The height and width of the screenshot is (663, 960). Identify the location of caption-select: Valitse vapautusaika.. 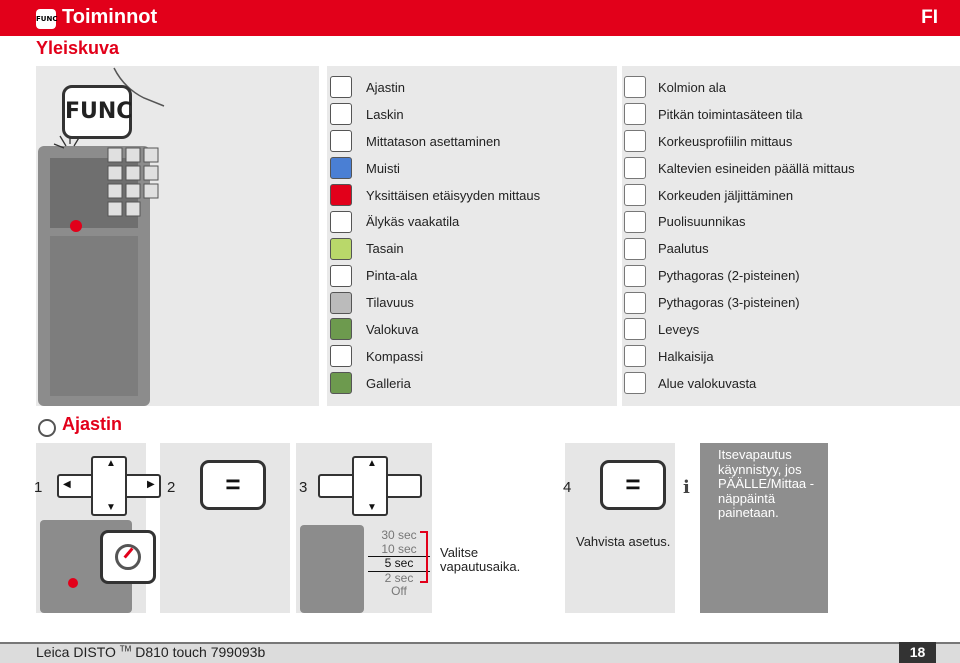
(480, 559).